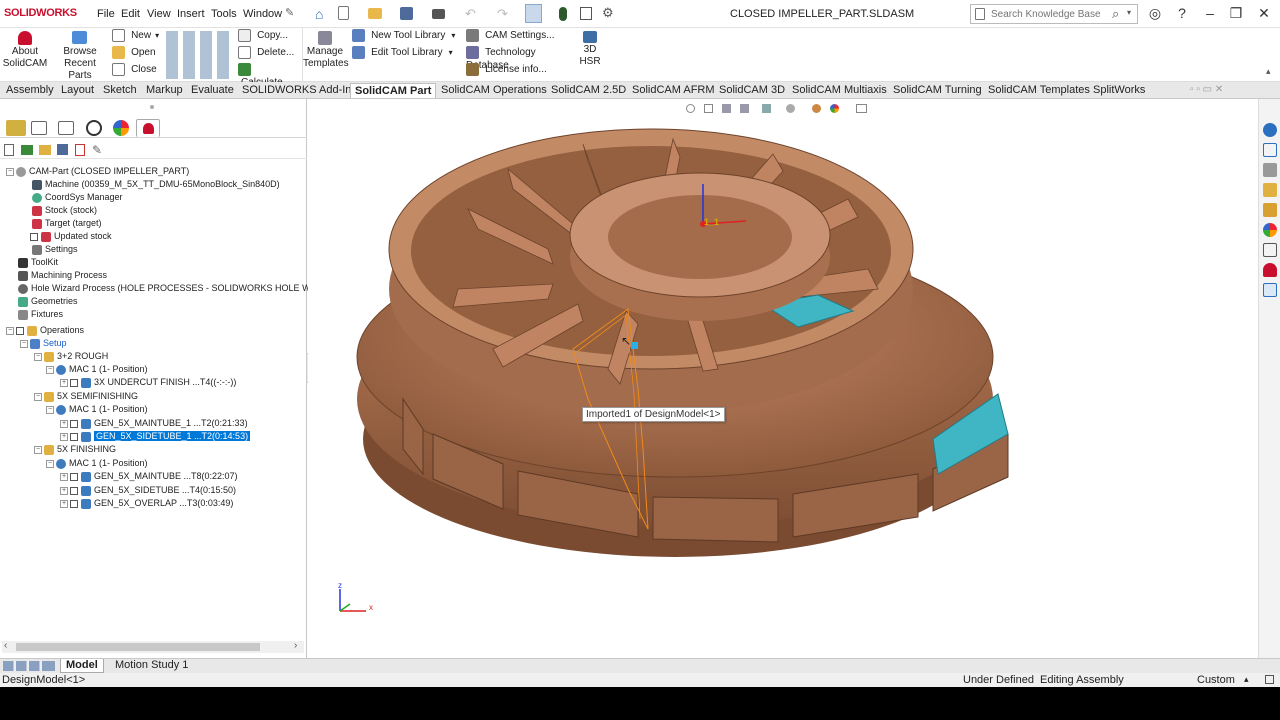  I want to click on tab-solidcam-part: SolidCAM Part, so click(393, 90).